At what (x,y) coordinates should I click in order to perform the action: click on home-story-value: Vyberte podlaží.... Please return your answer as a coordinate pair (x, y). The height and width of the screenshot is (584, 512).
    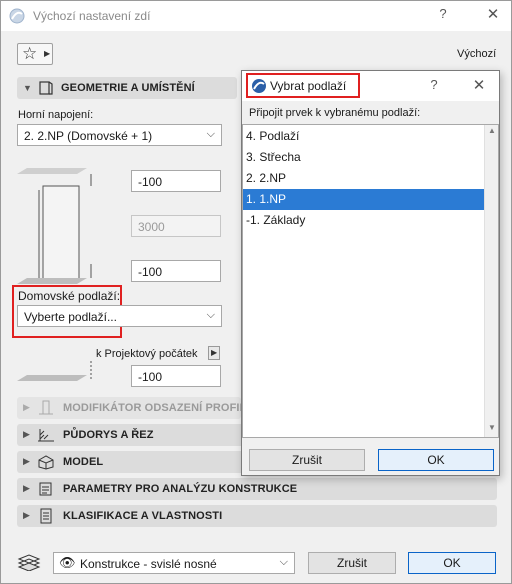
    Looking at the image, I should click on (70, 317).